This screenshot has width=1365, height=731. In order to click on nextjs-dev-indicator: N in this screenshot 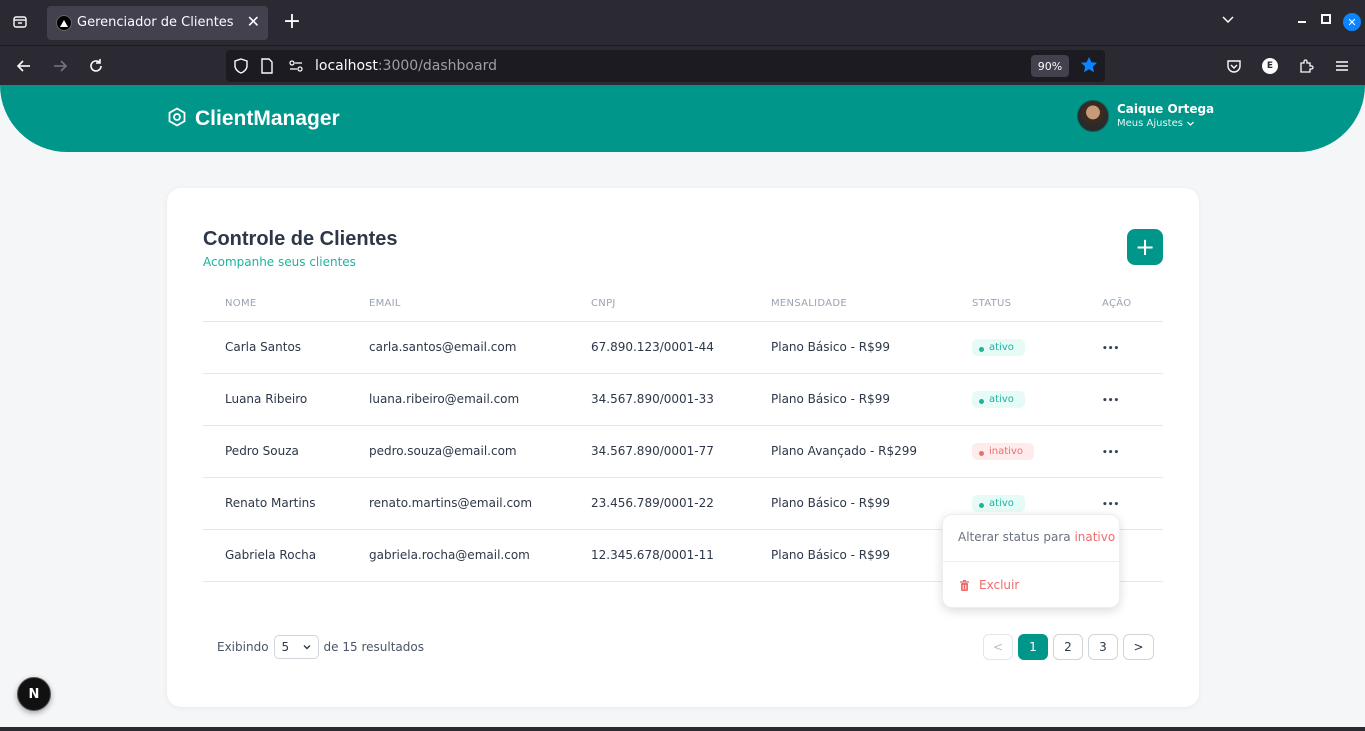, I will do `click(34, 694)`.